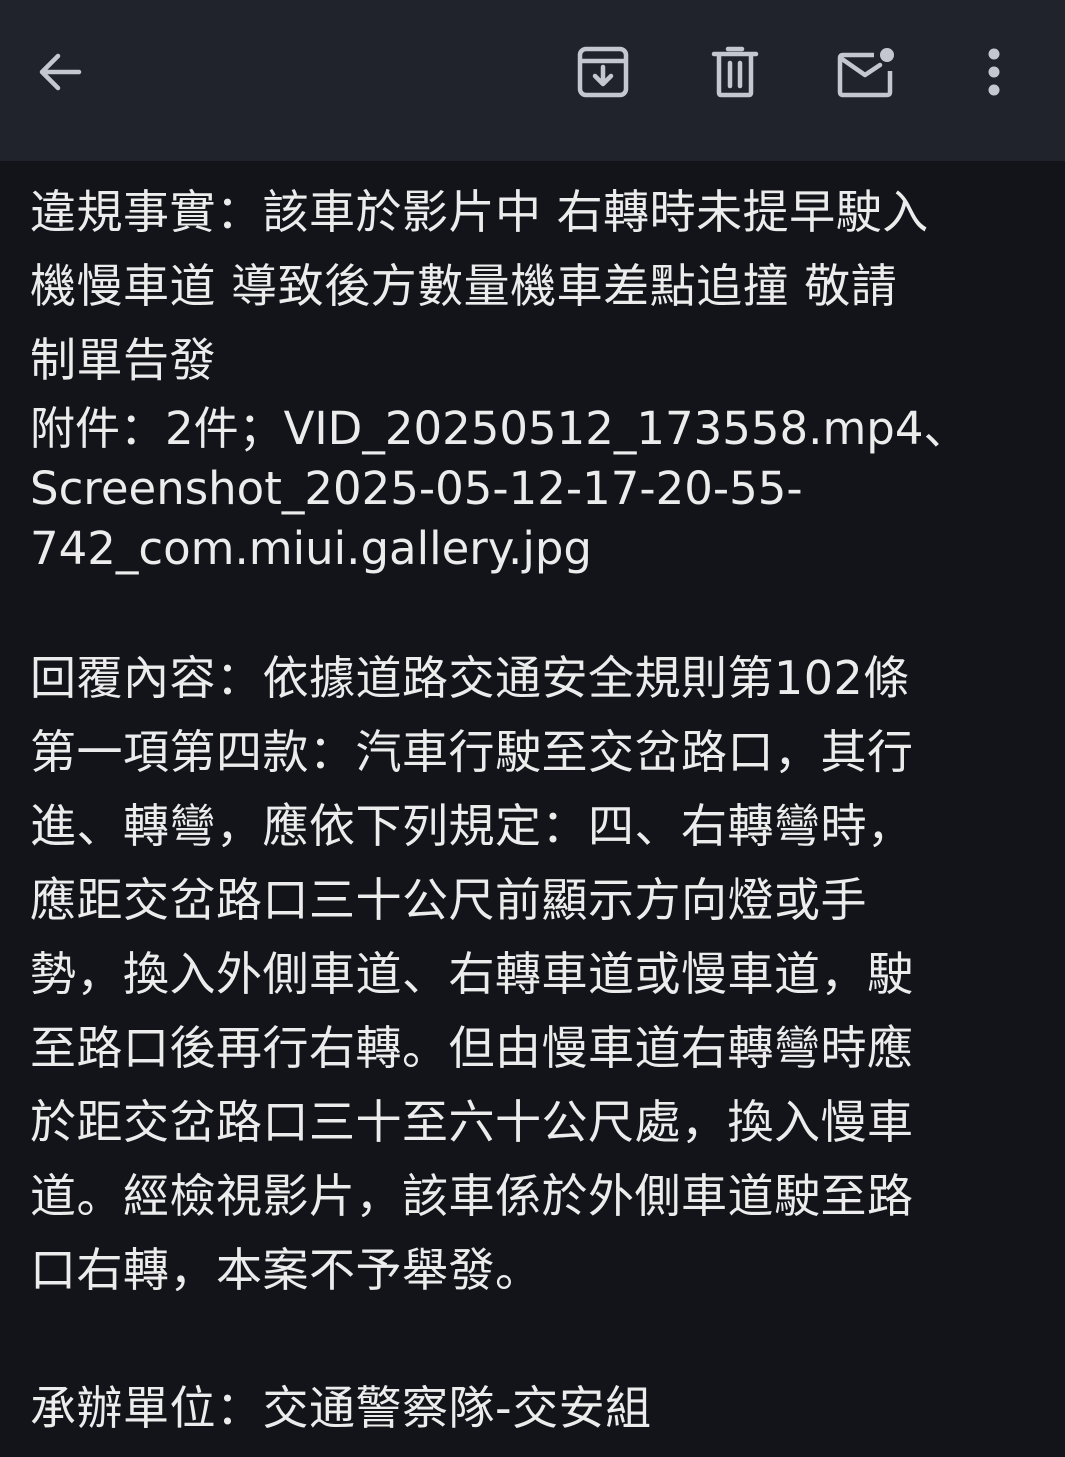 The width and height of the screenshot is (1065, 1457). What do you see at coordinates (472, 826) in the screenshot?
I see `reply-line: 進、轉彎，應依下列規定：四、右轉彎時，` at bounding box center [472, 826].